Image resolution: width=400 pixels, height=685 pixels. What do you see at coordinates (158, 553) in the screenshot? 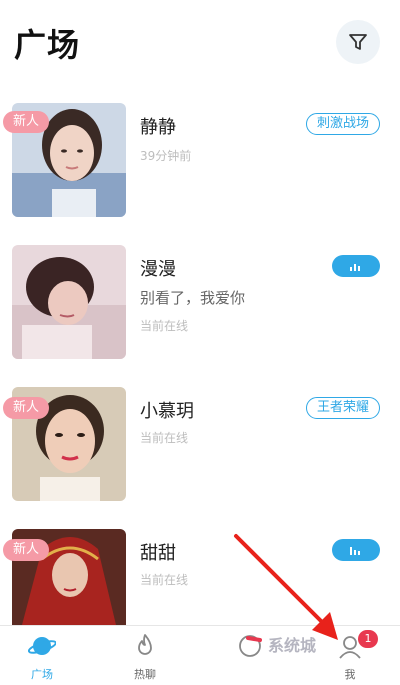
I see `user-name: 甜甜` at bounding box center [158, 553].